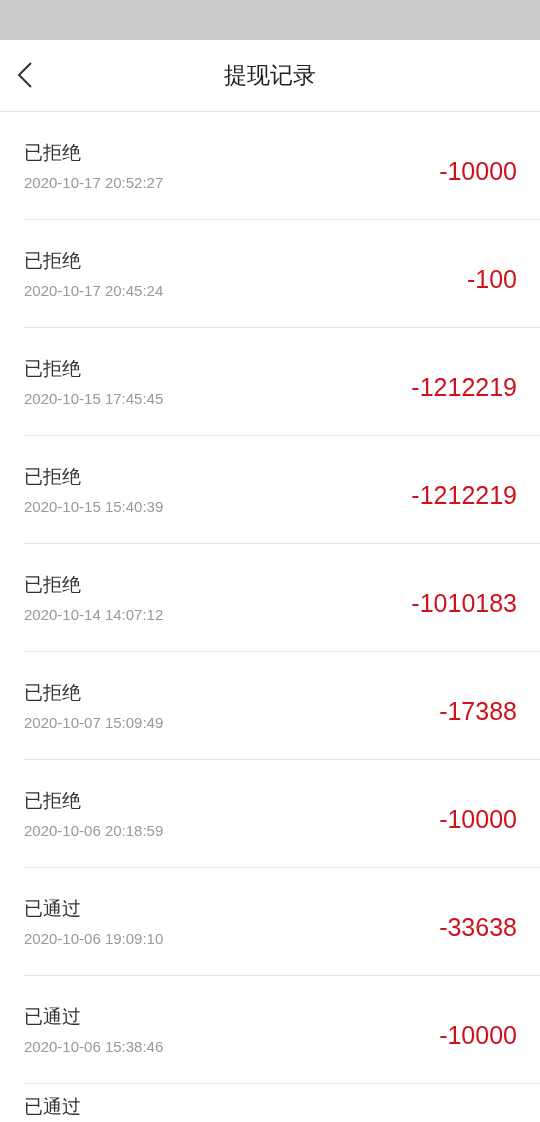 This screenshot has width=540, height=1122. I want to click on record-time: 2020-10-17 20:52:27, so click(94, 182).